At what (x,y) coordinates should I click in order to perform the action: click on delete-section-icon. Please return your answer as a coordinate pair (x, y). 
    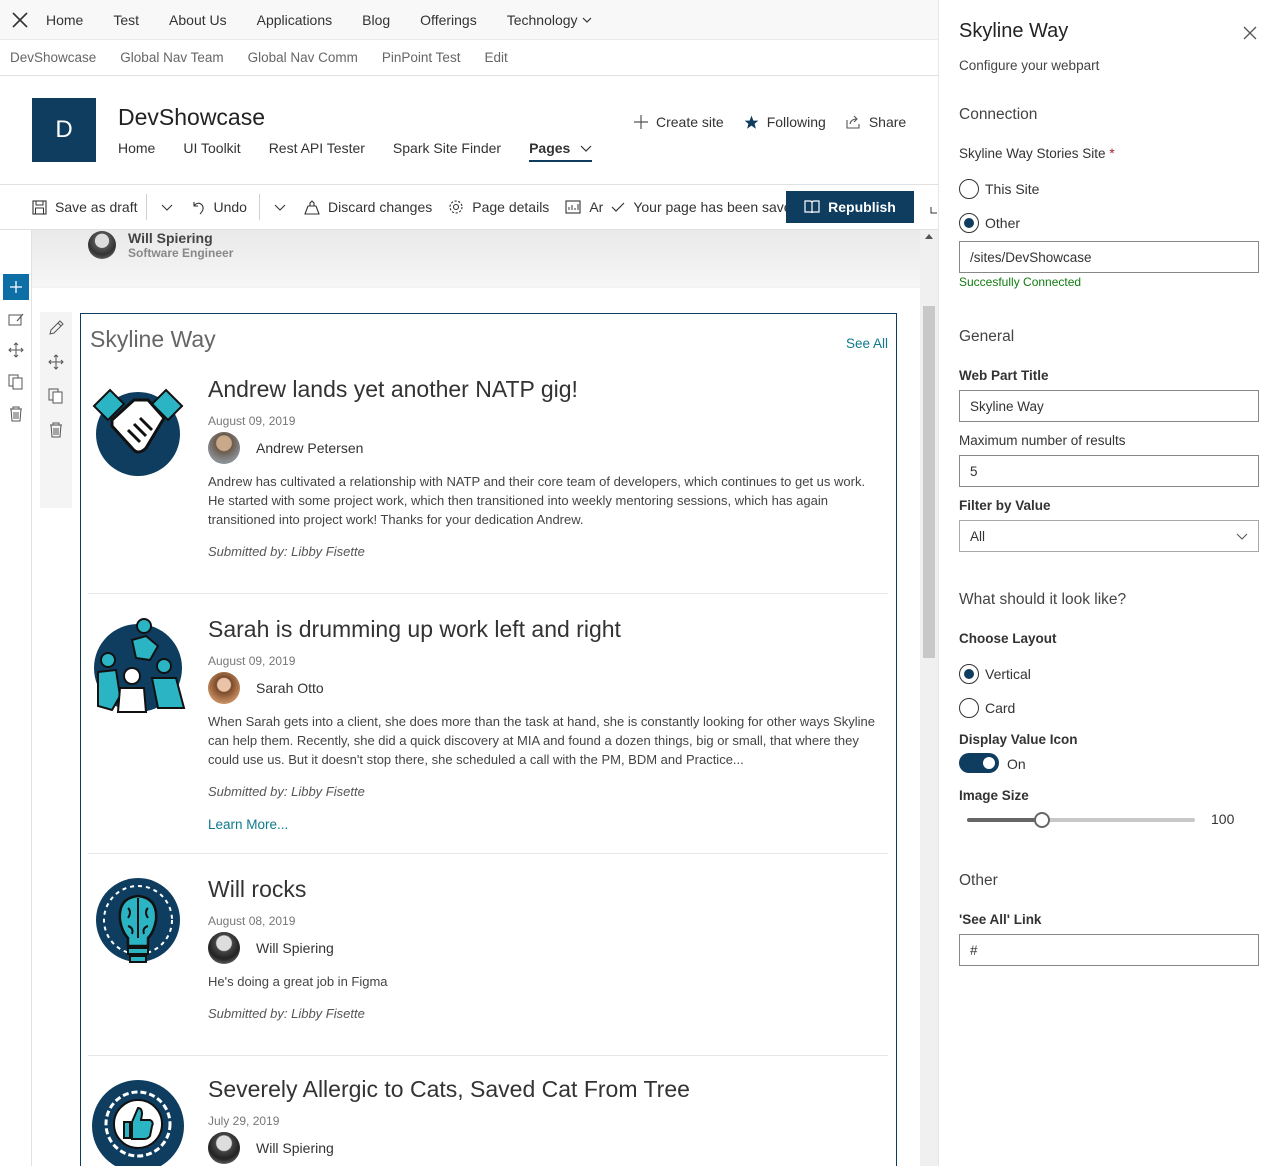
    Looking at the image, I should click on (16, 414).